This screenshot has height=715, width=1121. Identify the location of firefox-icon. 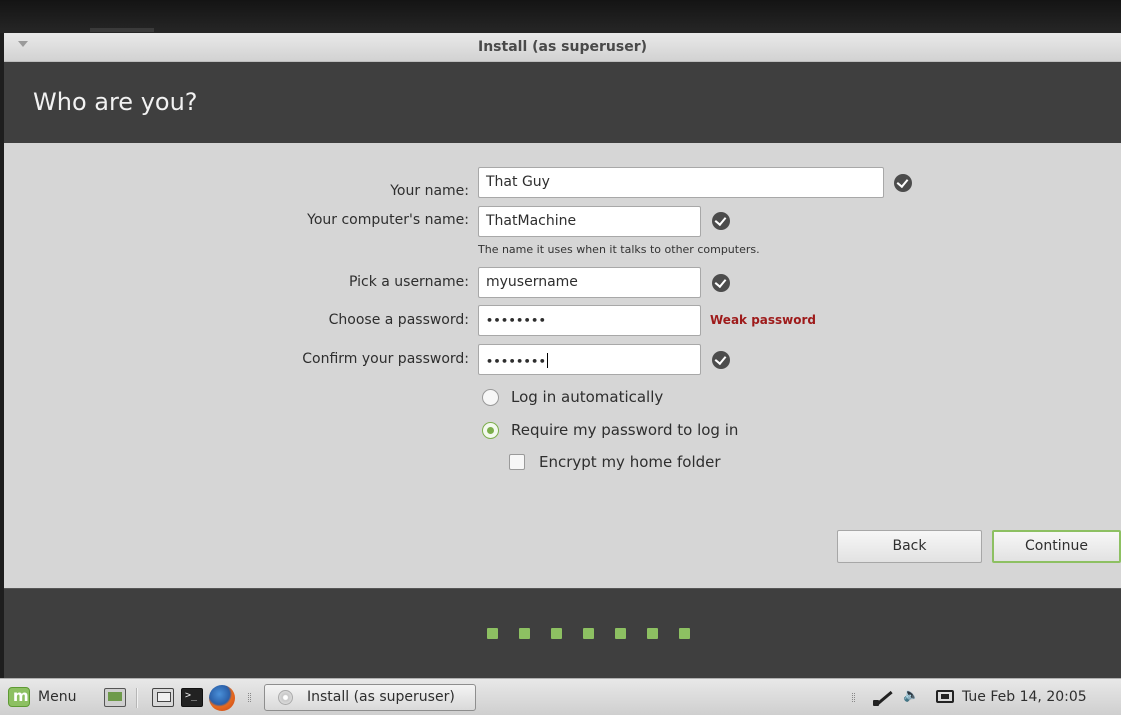
(222, 698).